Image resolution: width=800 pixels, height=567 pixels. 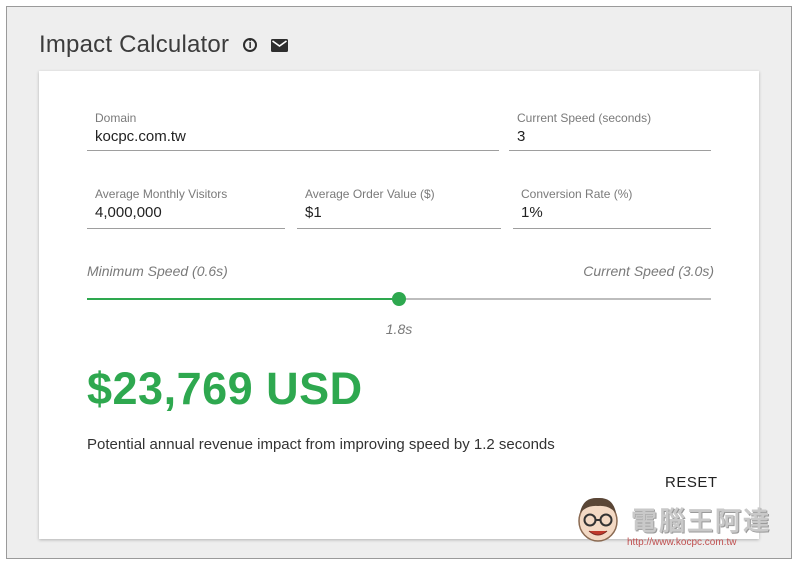 What do you see at coordinates (598, 519) in the screenshot?
I see `mascot-logo-icon` at bounding box center [598, 519].